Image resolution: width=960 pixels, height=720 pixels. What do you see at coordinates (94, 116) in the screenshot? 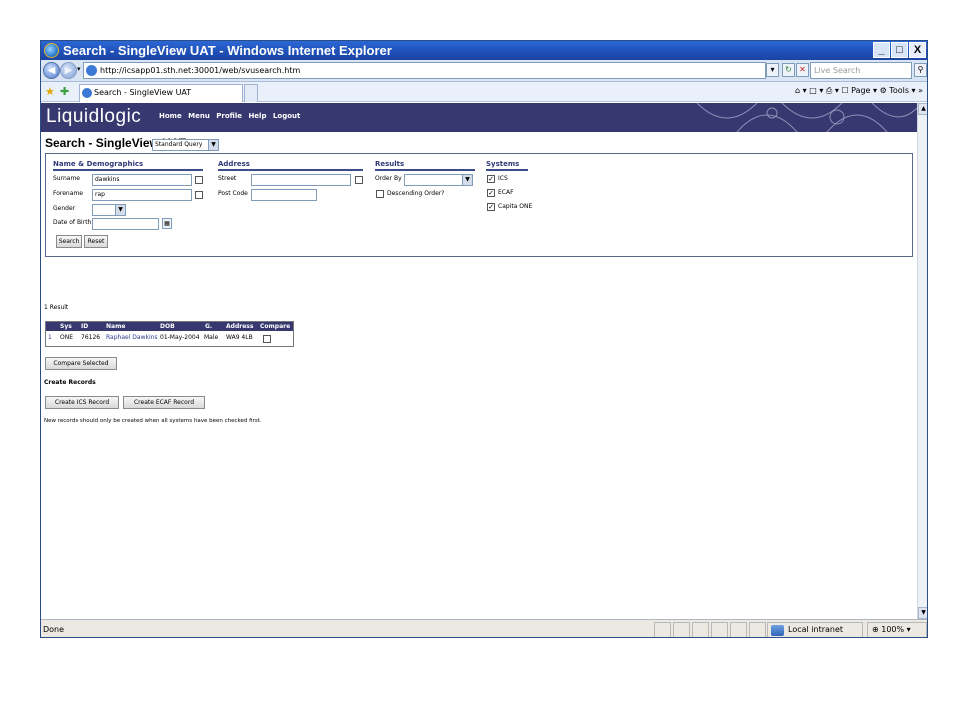
I see `liquidlogic-logo: Liquidlogic` at bounding box center [94, 116].